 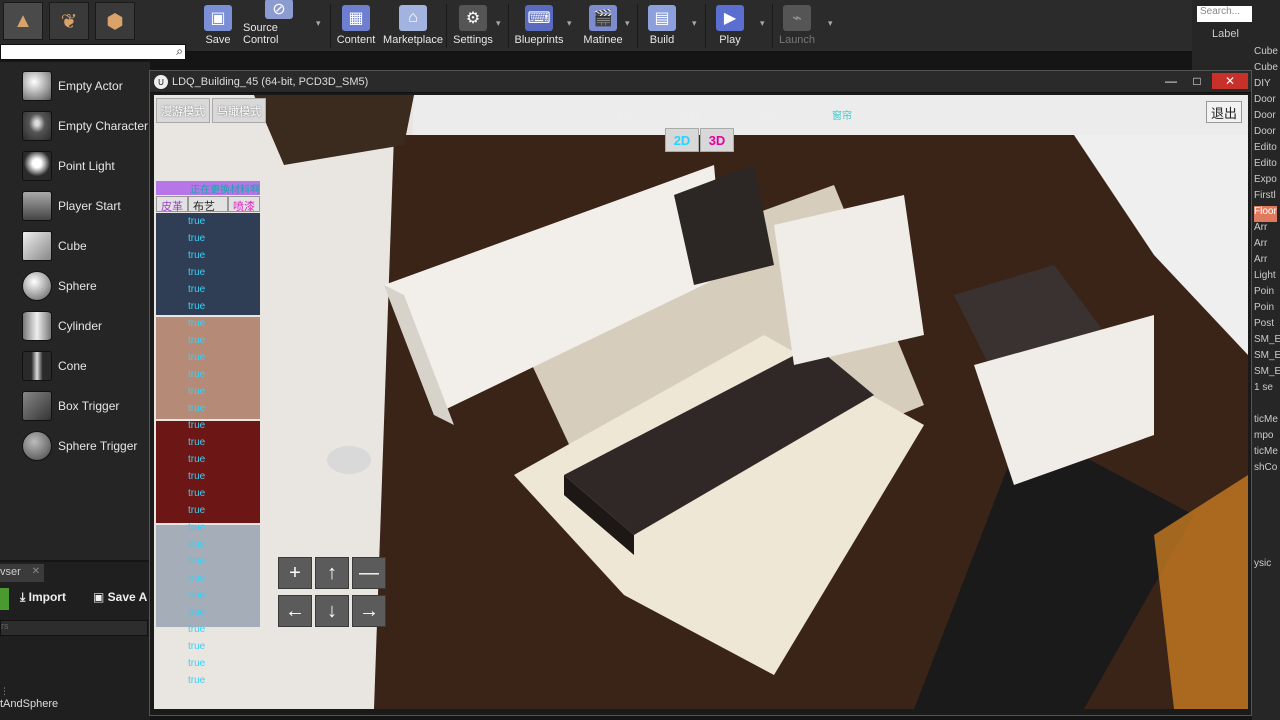 What do you see at coordinates (413, 25) in the screenshot?
I see `marketplace-button: ⌂ Marketplace` at bounding box center [413, 25].